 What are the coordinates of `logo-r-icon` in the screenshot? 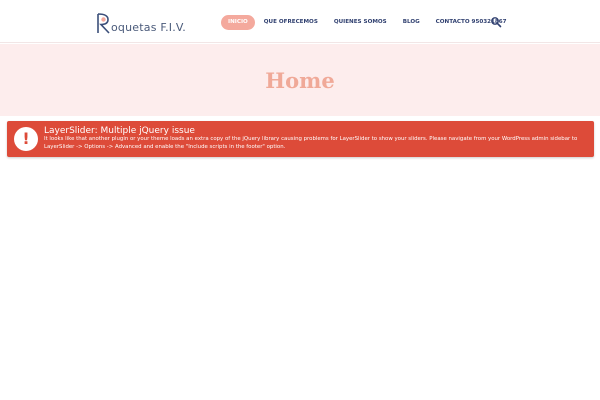 It's located at (103, 23).